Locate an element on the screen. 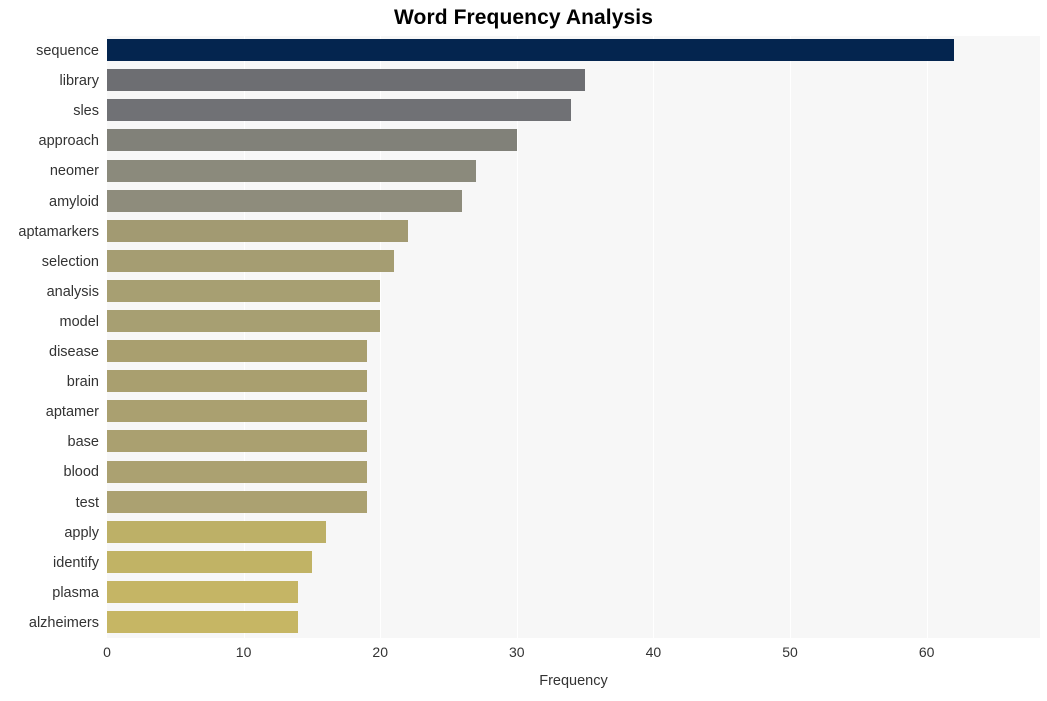  bar-sles is located at coordinates (339, 110).